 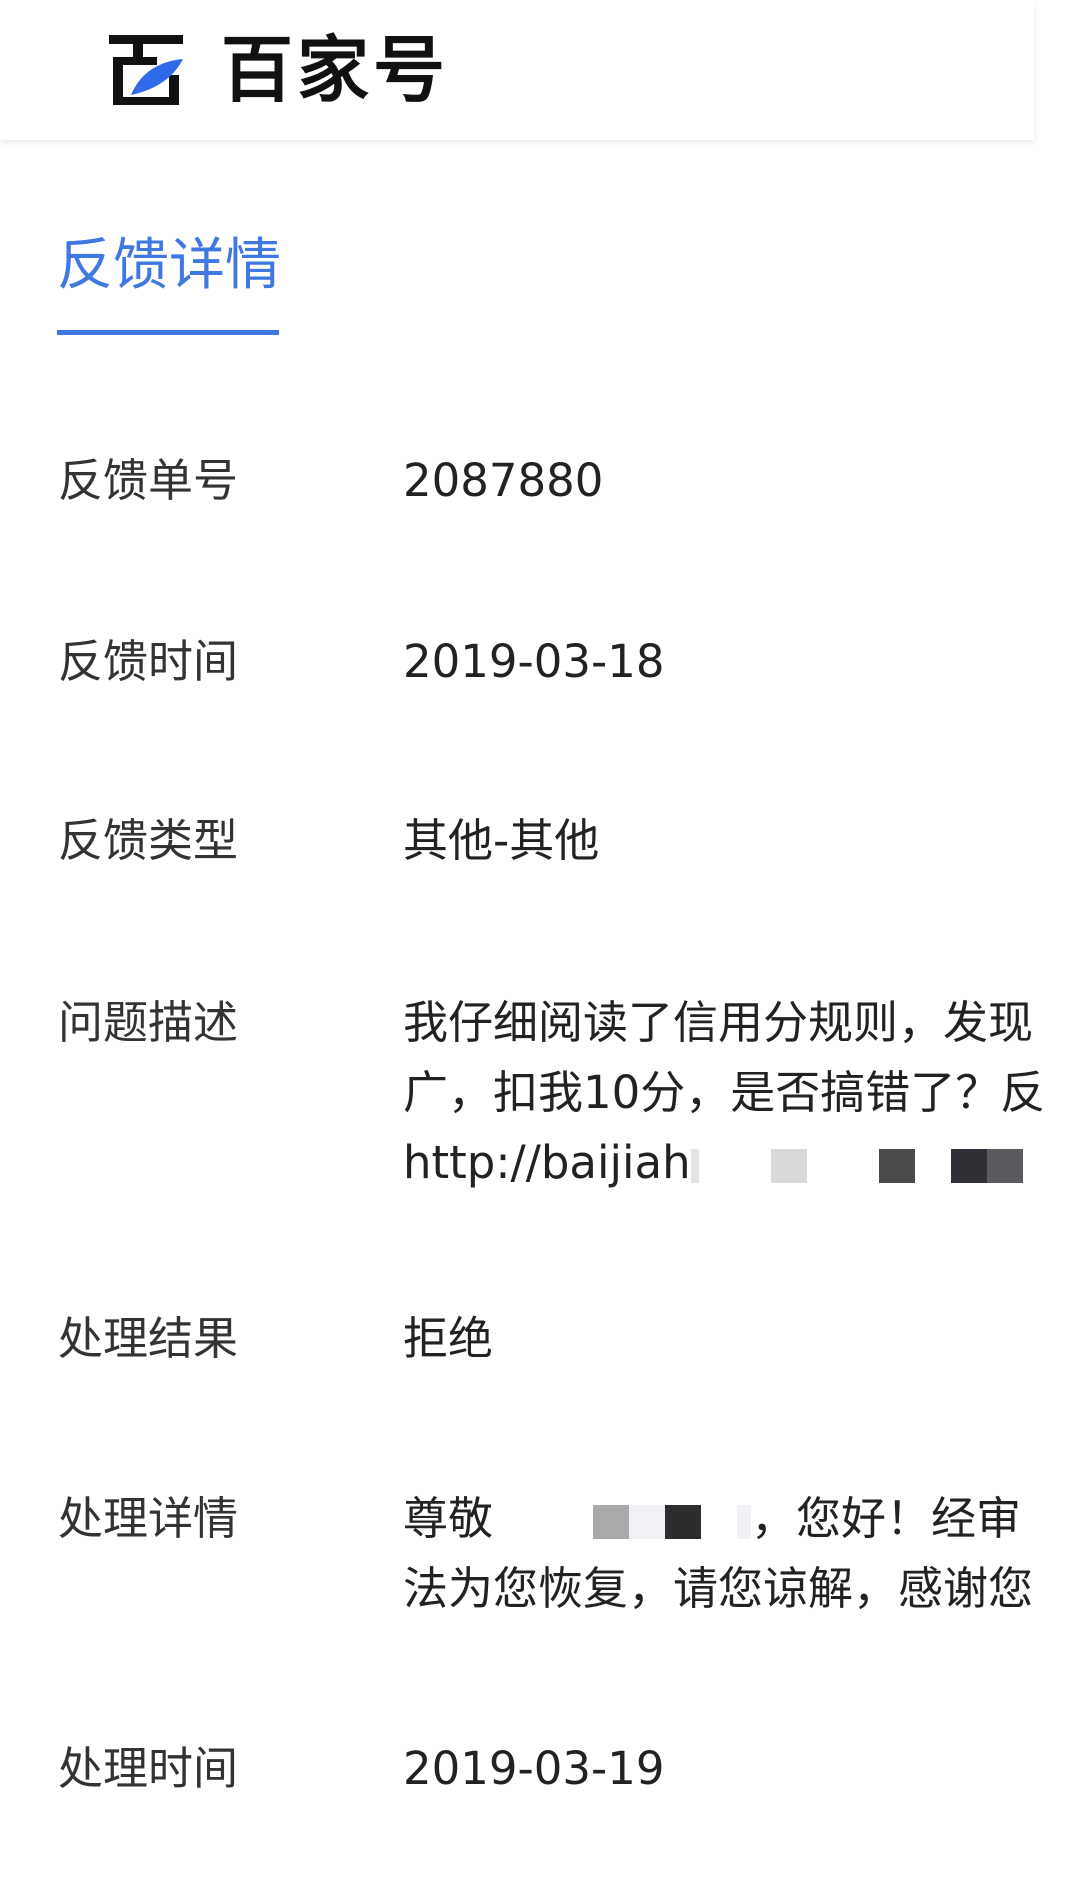 What do you see at coordinates (148, 1518) in the screenshot?
I see `result-detail-label: 处理详情` at bounding box center [148, 1518].